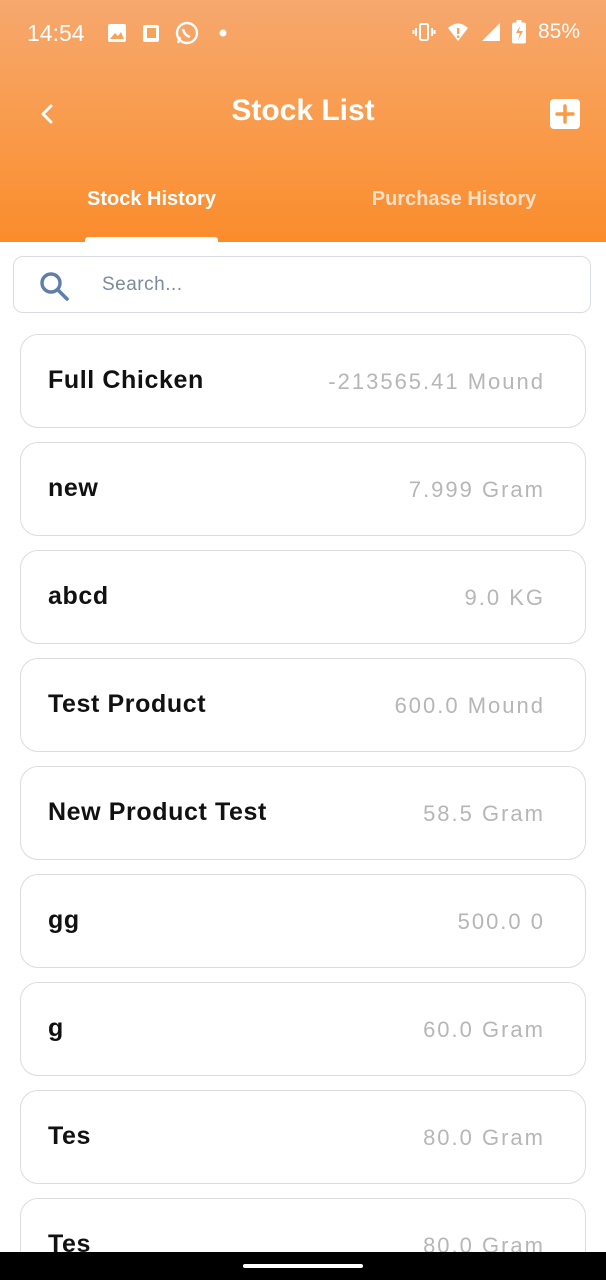 The height and width of the screenshot is (1280, 606). Describe the element at coordinates (558, 31) in the screenshot. I see `battery-percentage: 85%` at that location.